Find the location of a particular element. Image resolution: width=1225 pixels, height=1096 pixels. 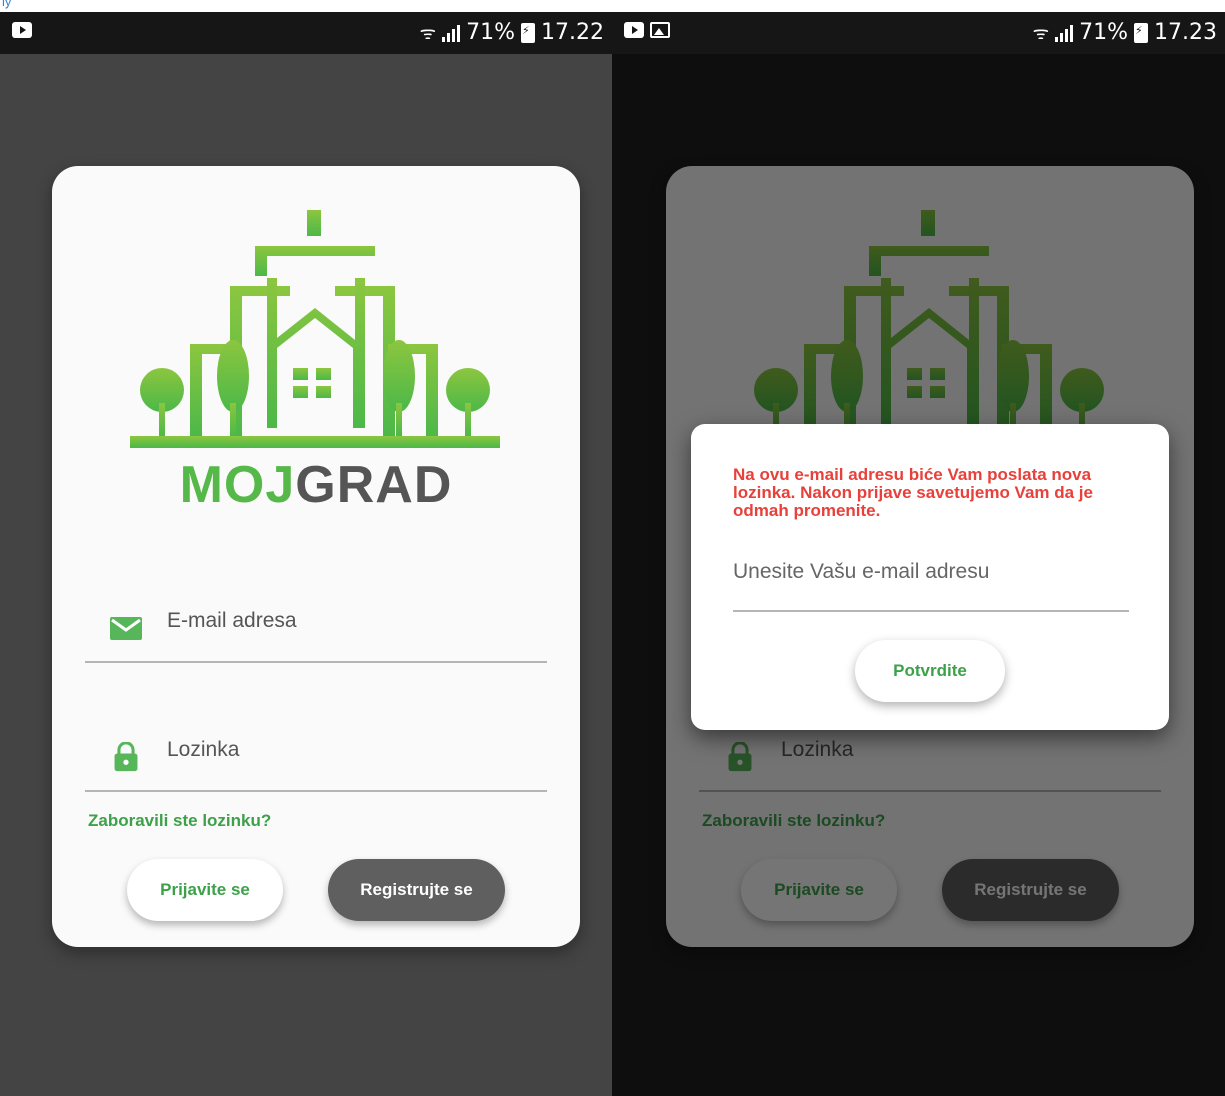

clock: 17.23 is located at coordinates (1185, 32).